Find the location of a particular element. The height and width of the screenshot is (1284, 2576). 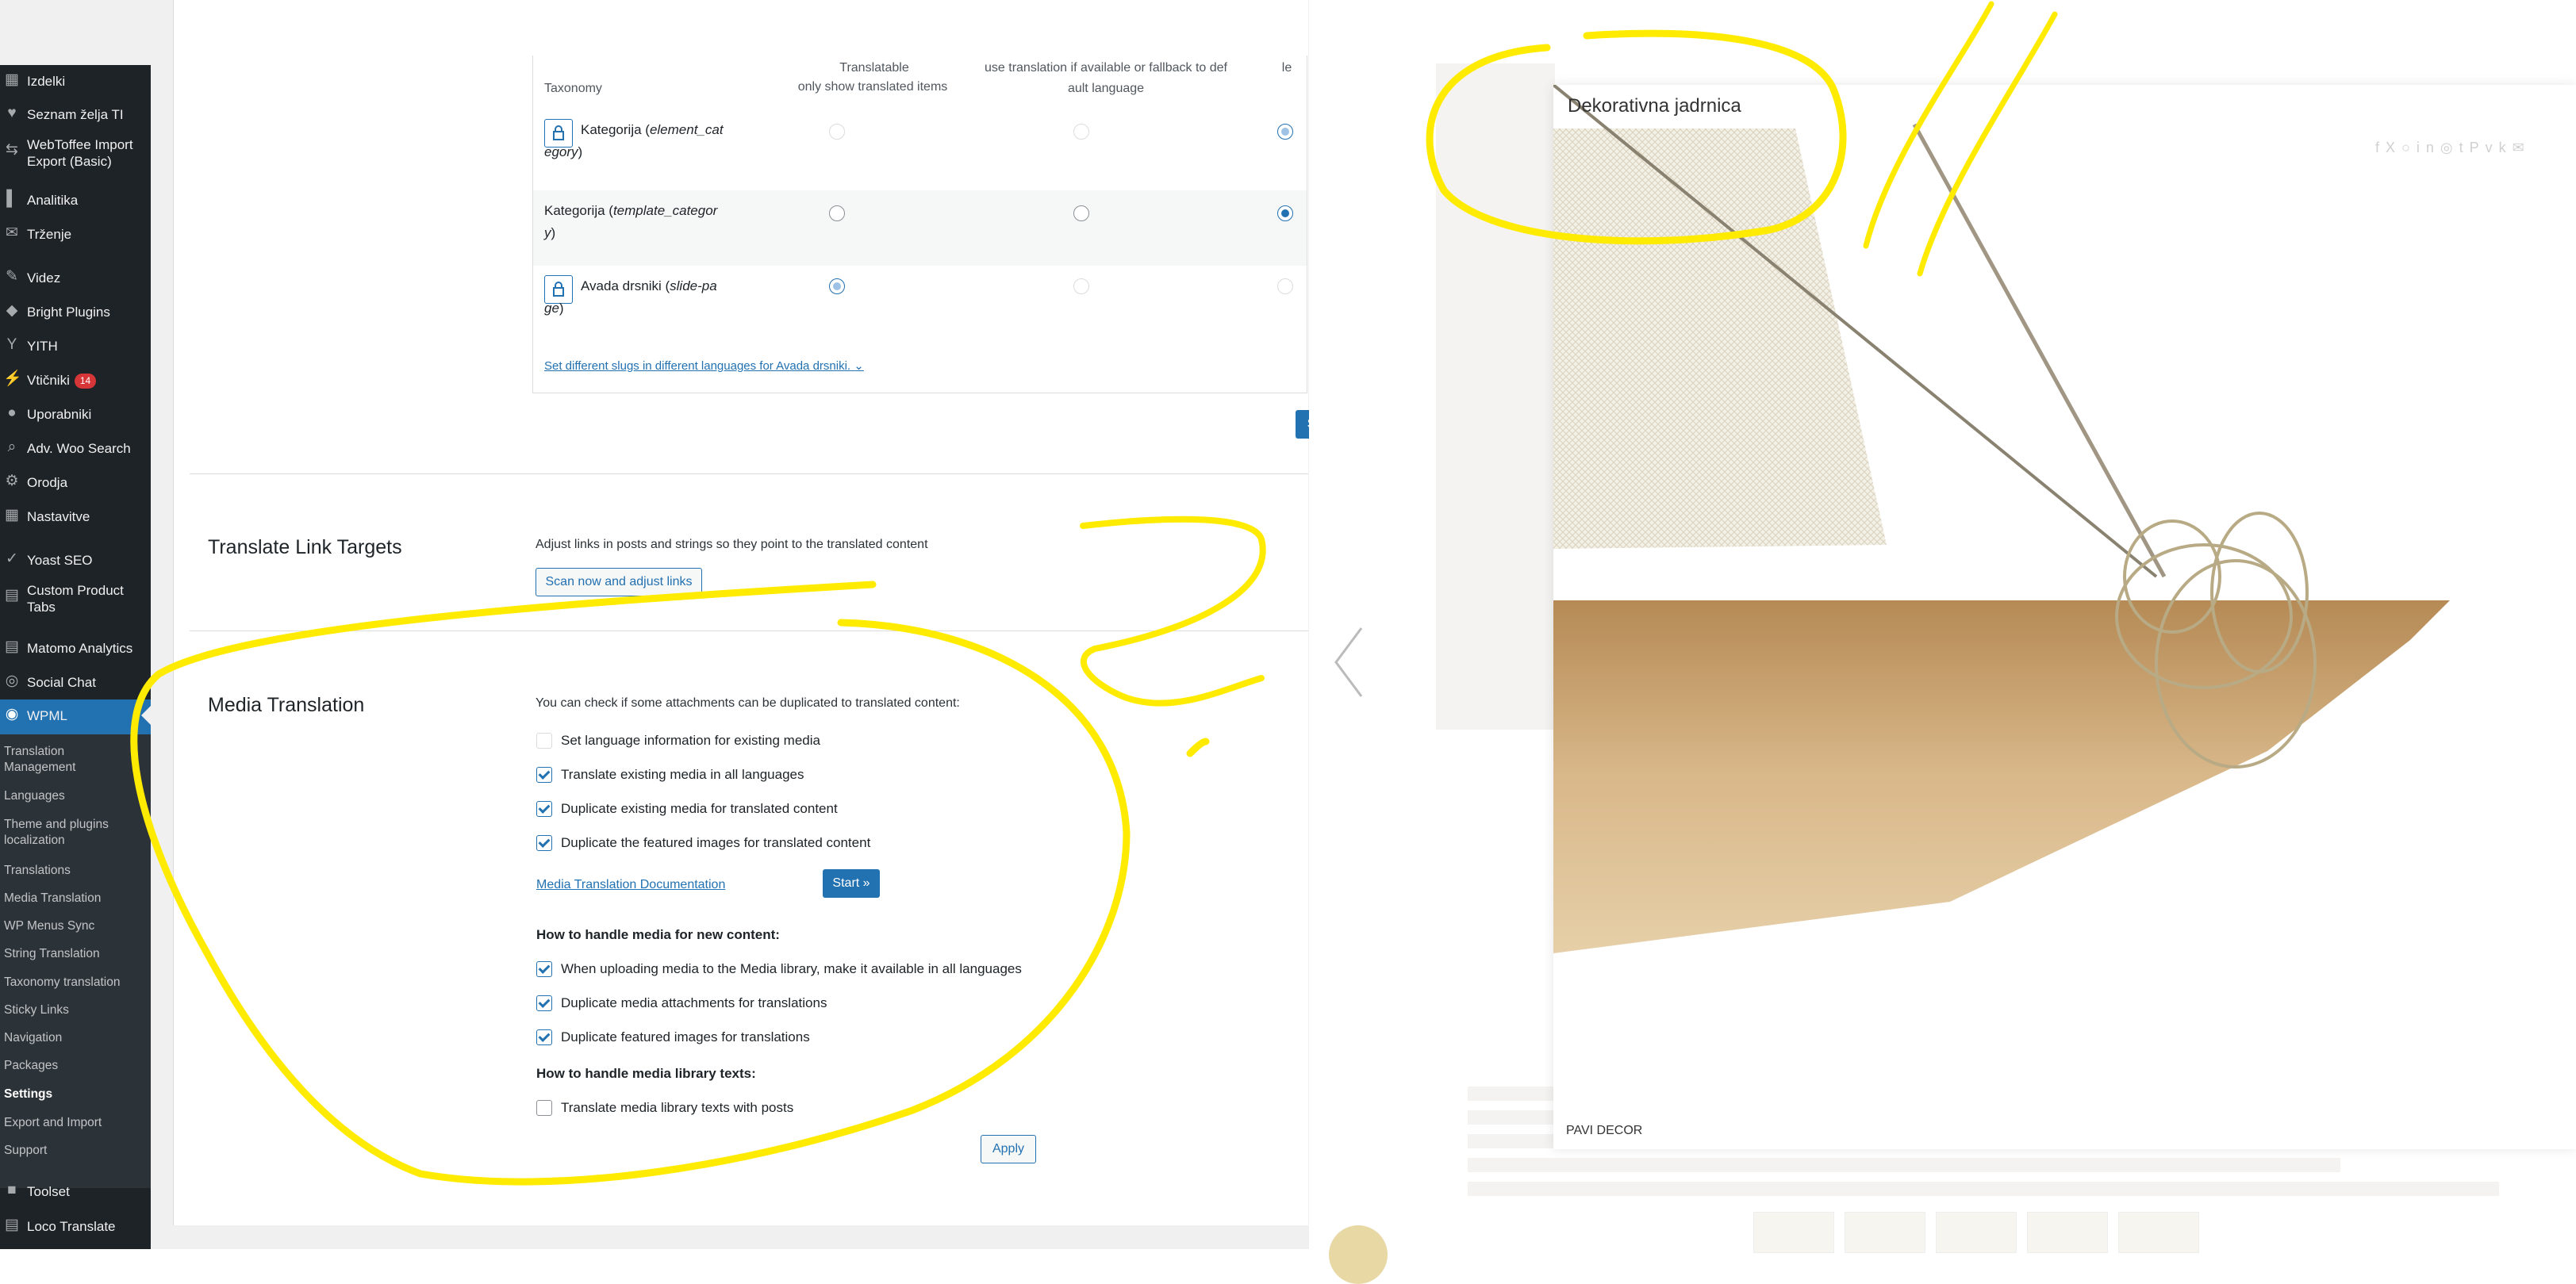

sidebar-item-analitika: ▌ Analitika is located at coordinates (75, 200).